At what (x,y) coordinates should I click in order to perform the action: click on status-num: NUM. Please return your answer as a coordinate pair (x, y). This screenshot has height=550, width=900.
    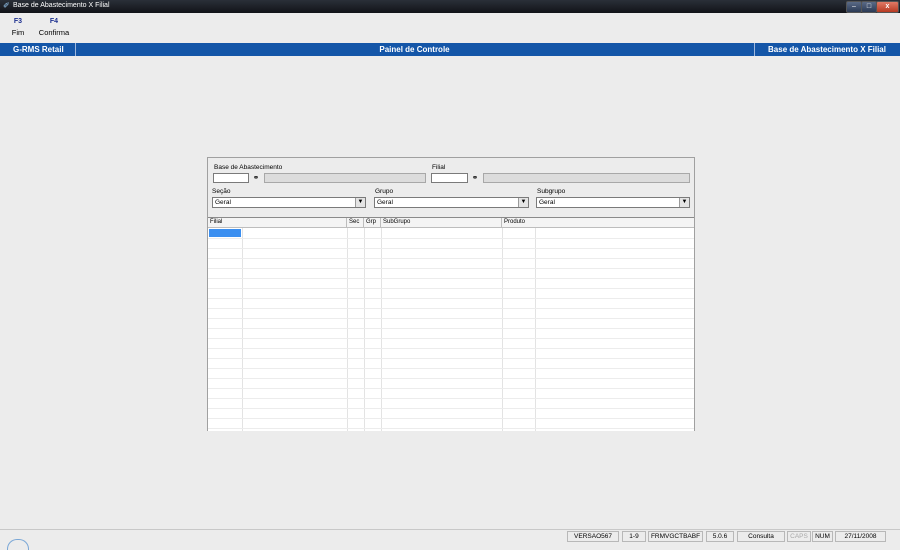
    Looking at the image, I should click on (822, 536).